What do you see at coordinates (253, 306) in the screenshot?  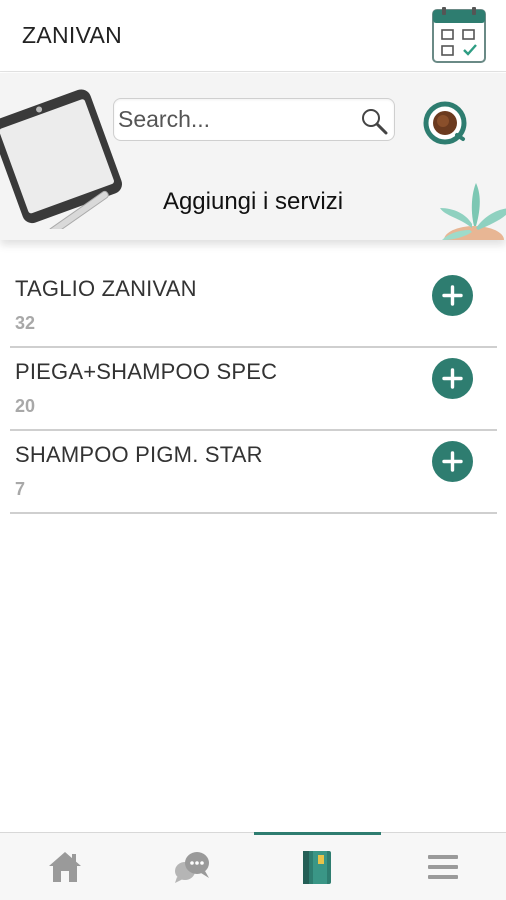 I see `service-item: TAGLIO ZANIVAN 32` at bounding box center [253, 306].